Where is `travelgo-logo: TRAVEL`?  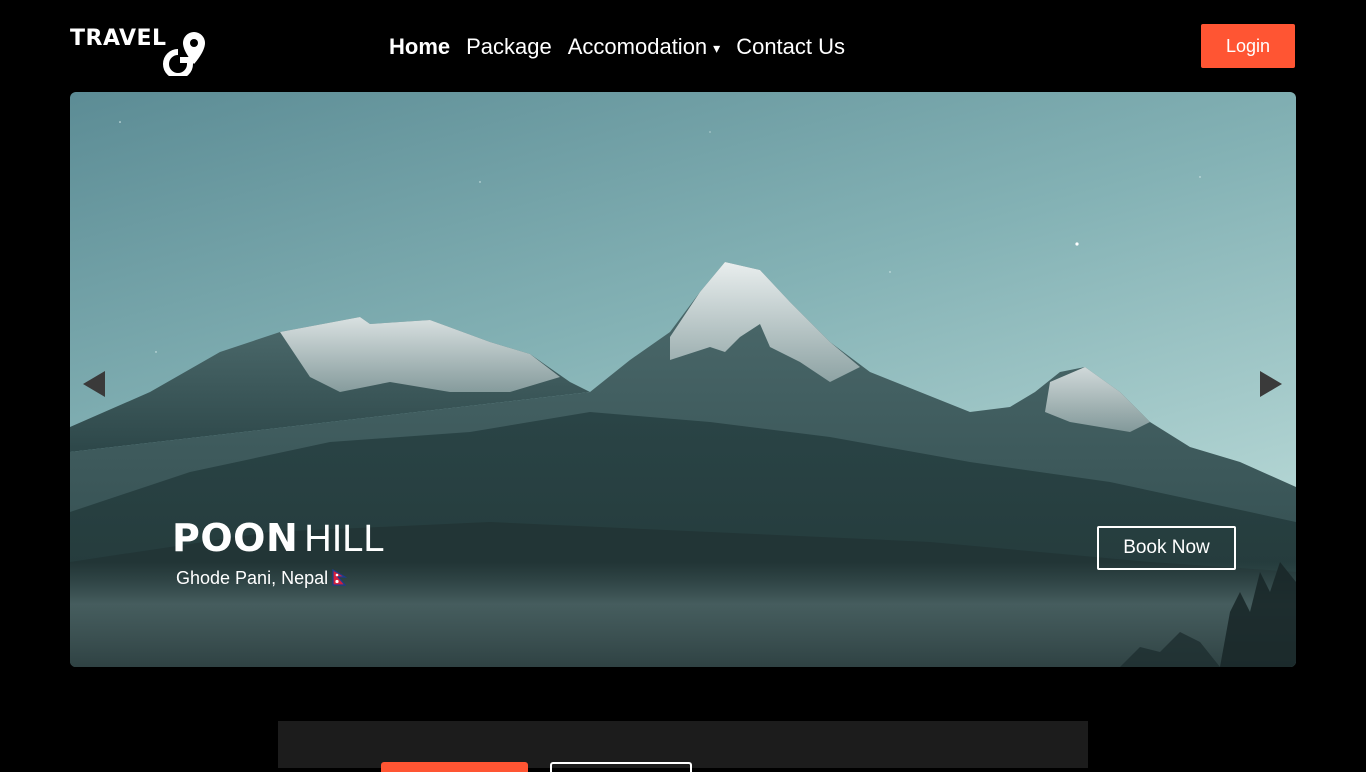 travelgo-logo: TRAVEL is located at coordinates (140, 51).